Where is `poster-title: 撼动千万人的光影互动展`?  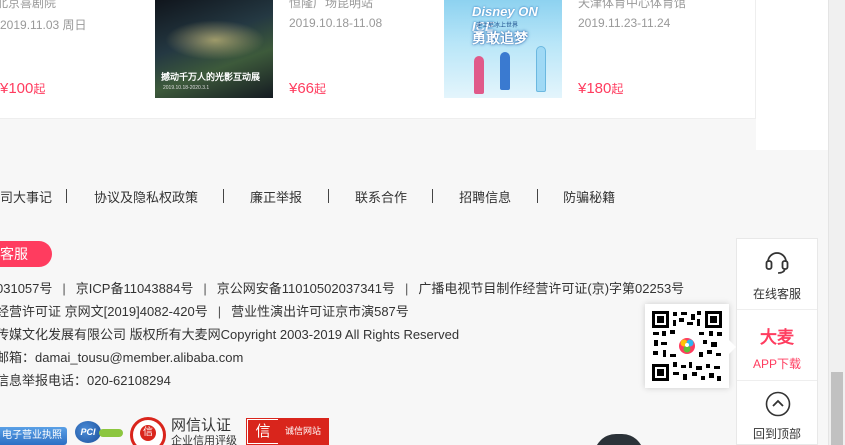 poster-title: 撼动千万人的光影互动展 is located at coordinates (211, 77).